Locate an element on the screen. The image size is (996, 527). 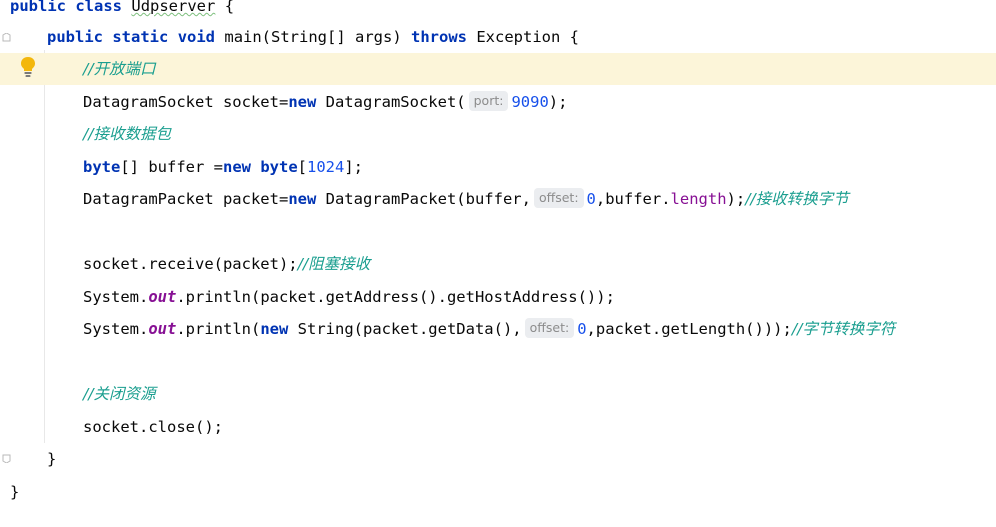
code-line: //接收数据包 is located at coordinates (498, 134).